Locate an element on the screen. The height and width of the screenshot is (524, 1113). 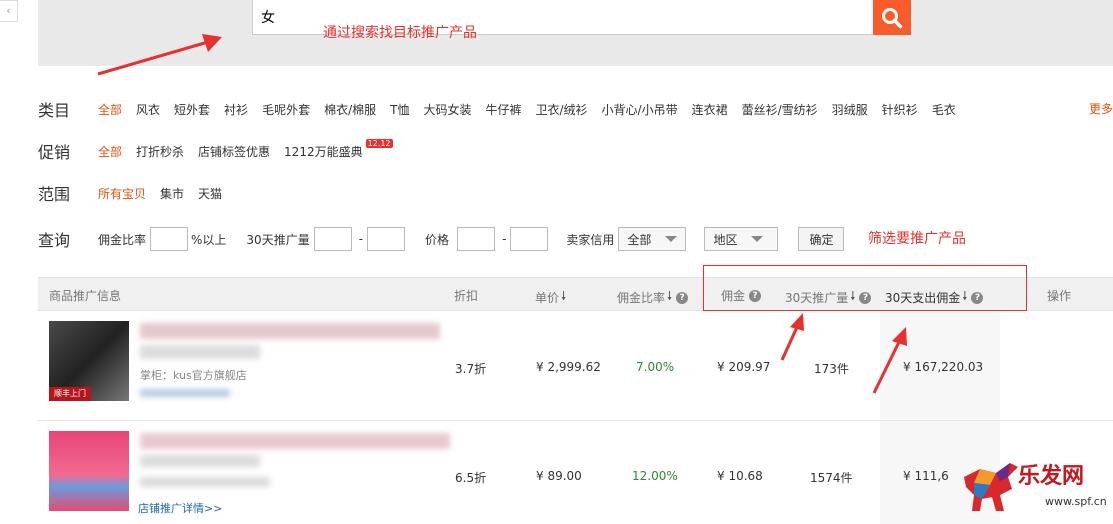
promo-title: 促销 is located at coordinates (54, 152).